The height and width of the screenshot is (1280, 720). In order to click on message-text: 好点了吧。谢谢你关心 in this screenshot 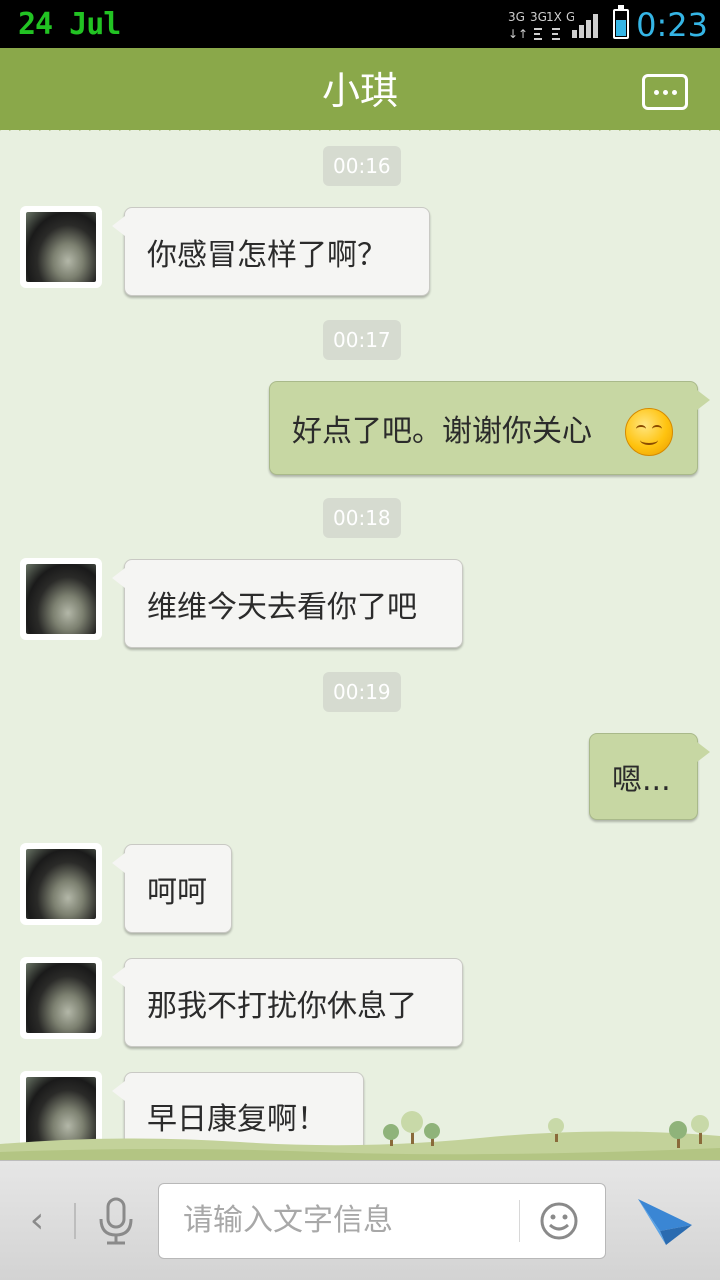, I will do `click(442, 431)`.